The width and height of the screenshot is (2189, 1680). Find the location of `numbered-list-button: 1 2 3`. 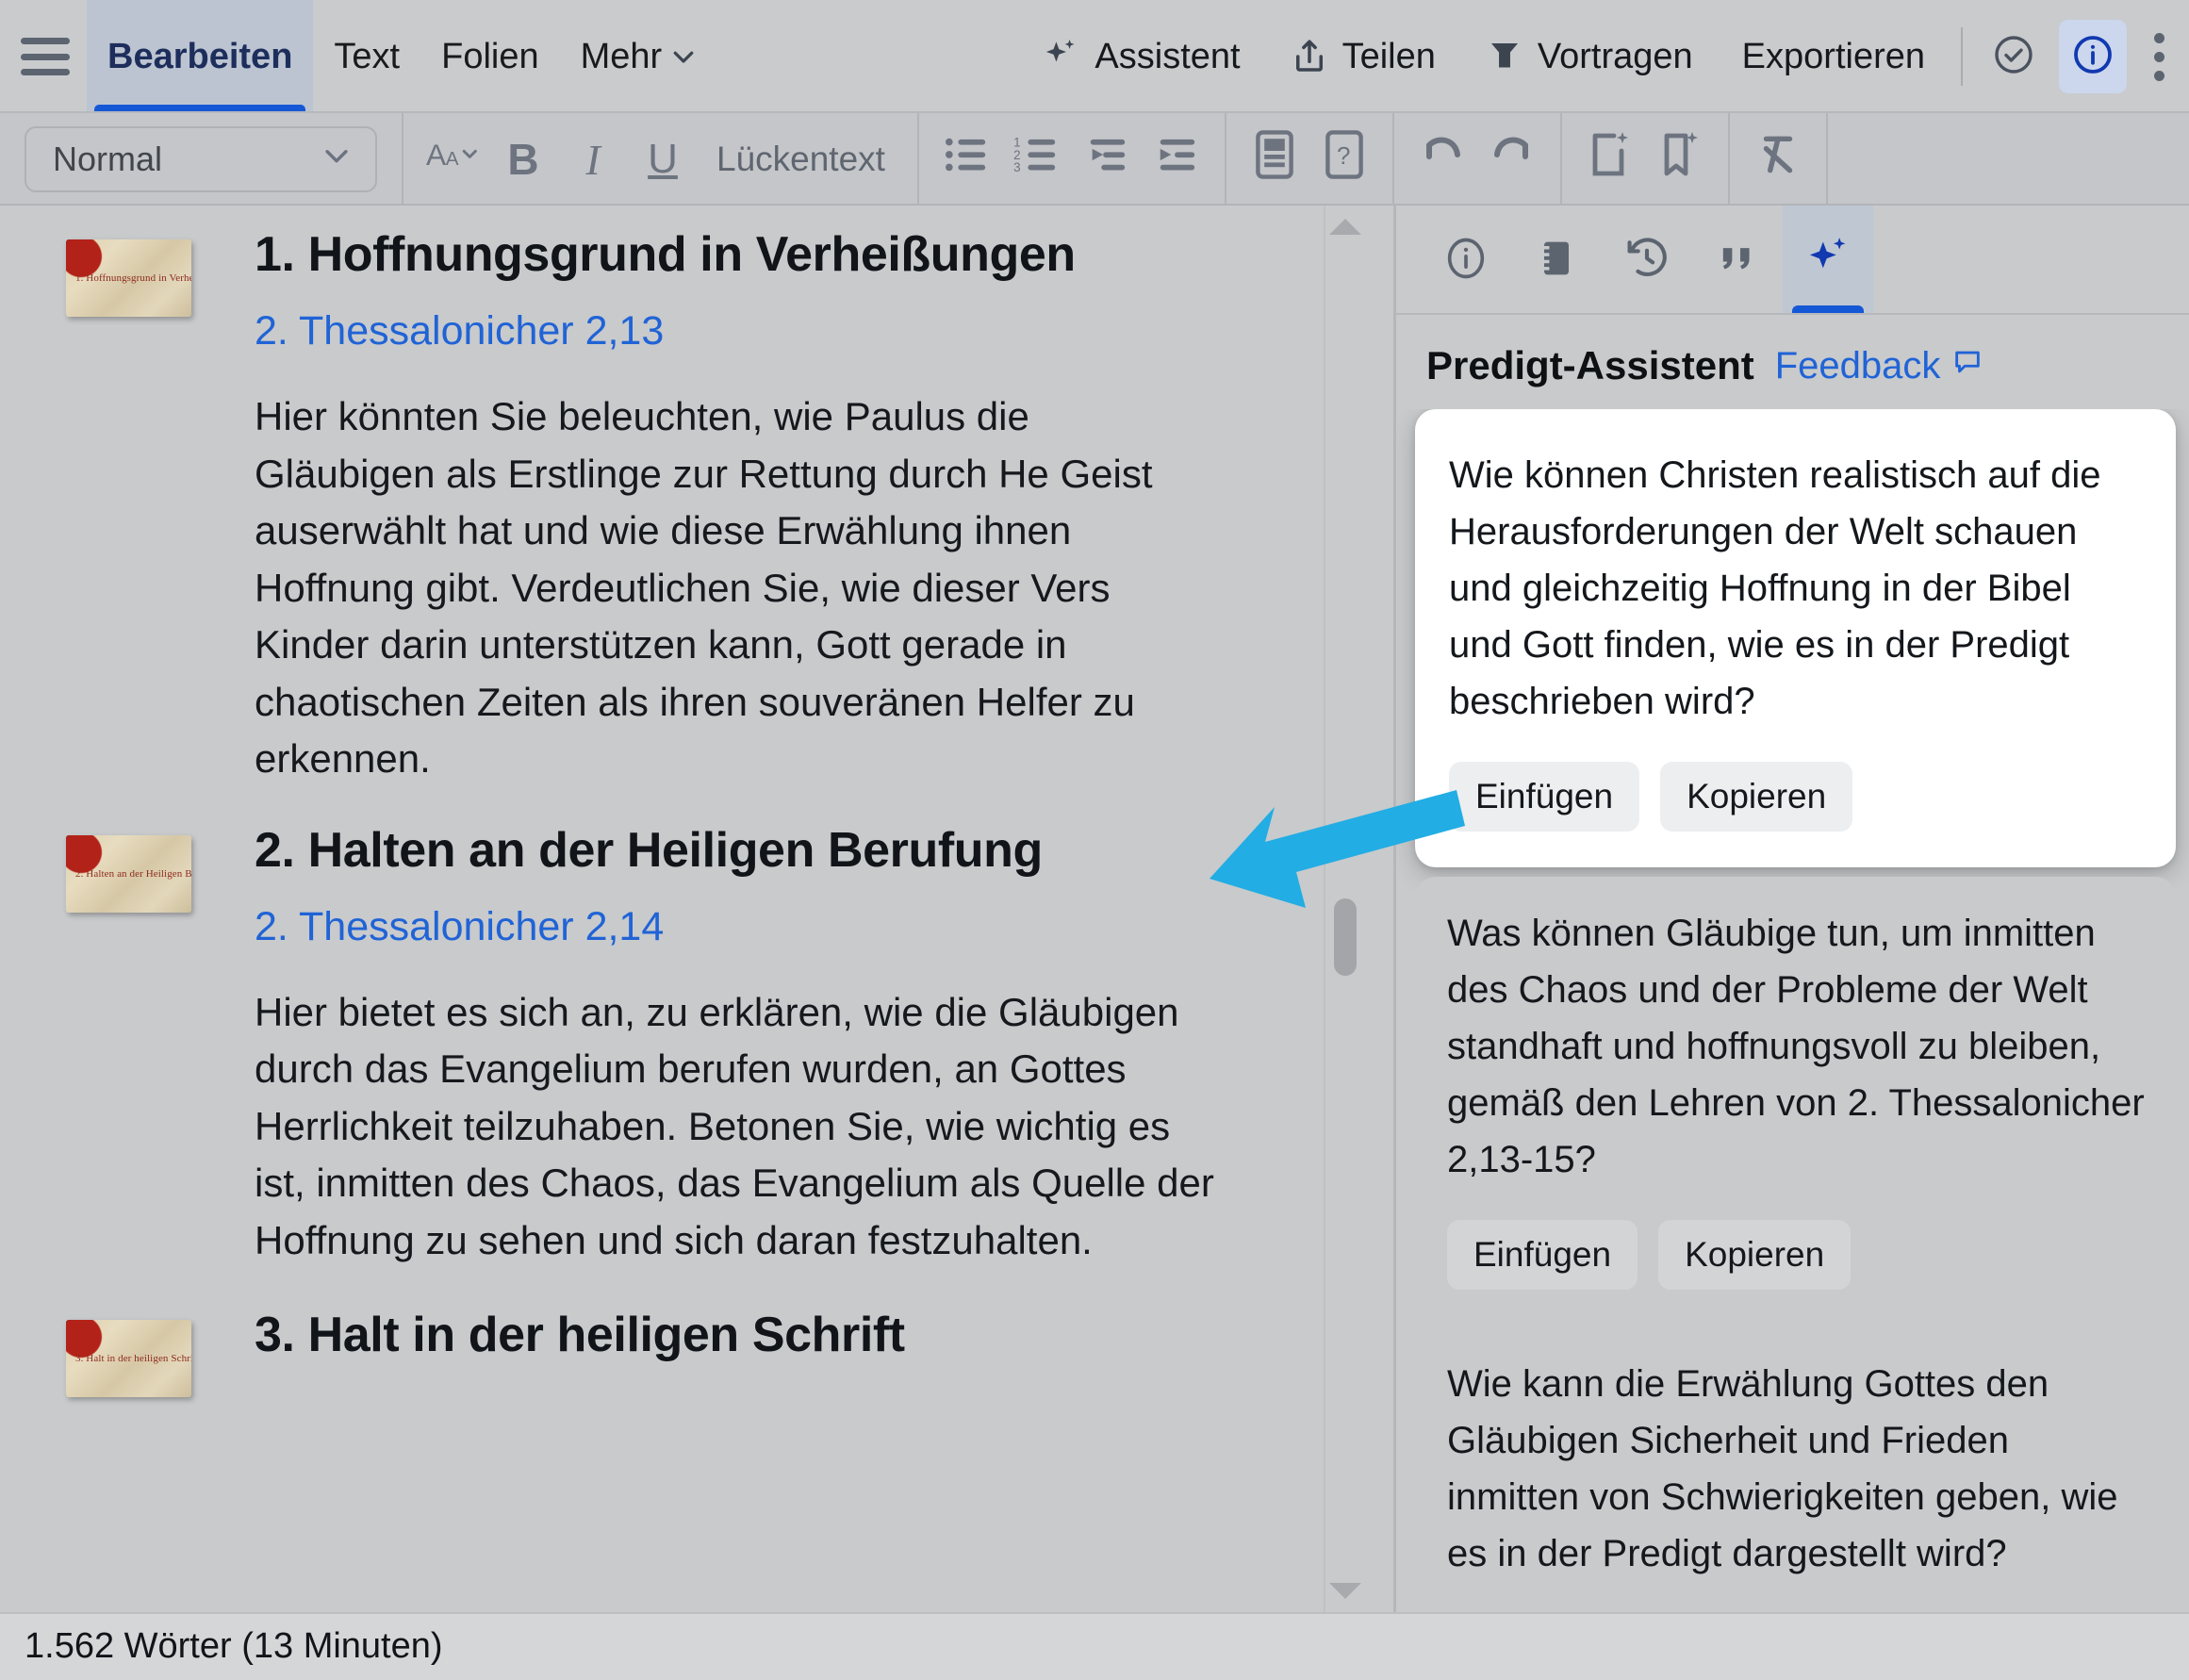

numbered-list-button: 1 2 3 is located at coordinates (1037, 159).